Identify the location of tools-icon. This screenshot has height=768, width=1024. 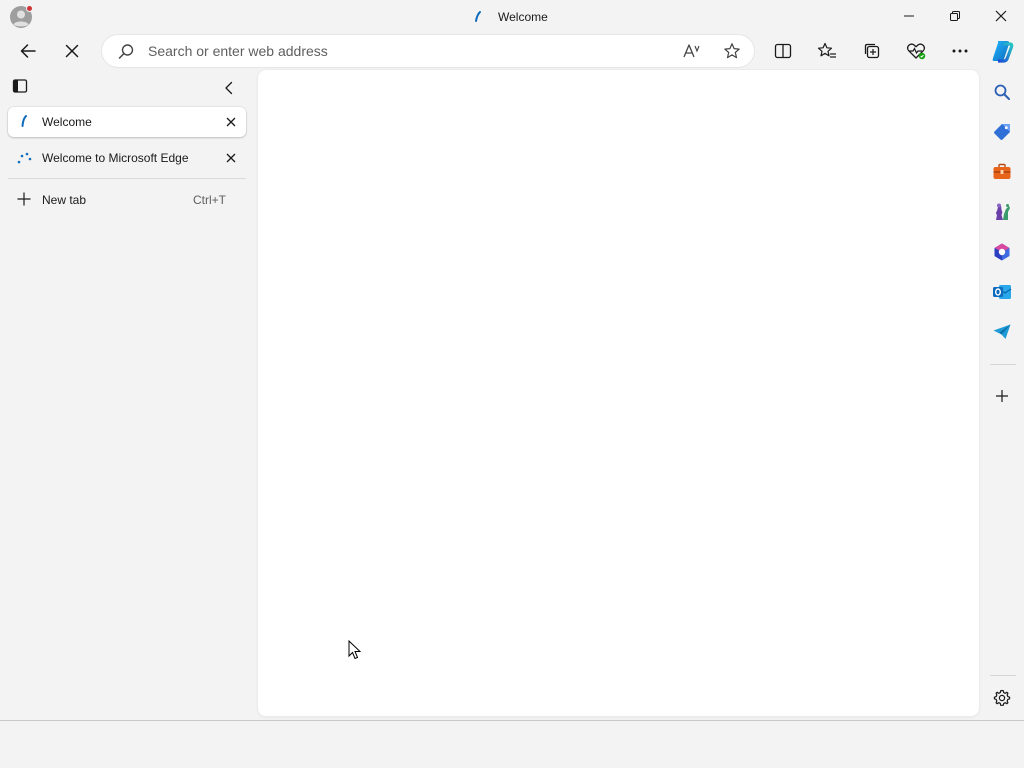
(1002, 171).